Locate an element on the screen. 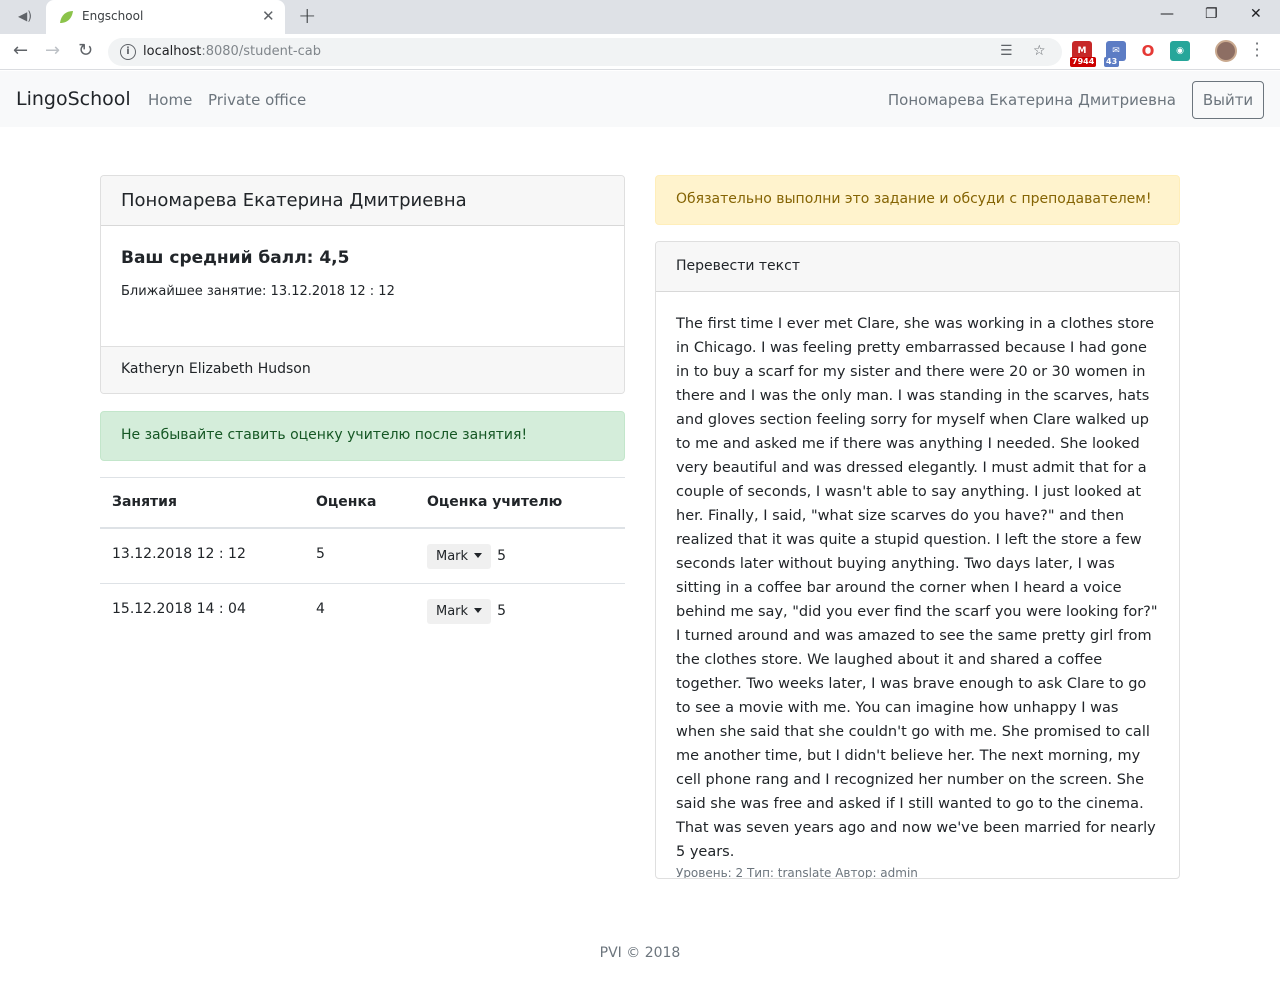 Image resolution: width=1280 pixels, height=984 pixels. leaf-favicon-icon is located at coordinates (66, 17).